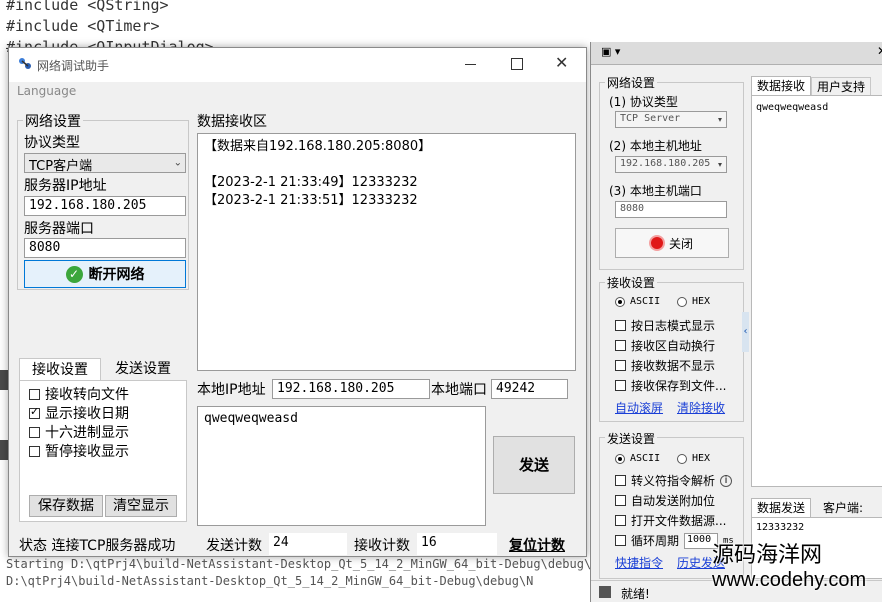 The height and width of the screenshot is (602, 882). I want to click on reset-count-button: 复位计数, so click(537, 545).